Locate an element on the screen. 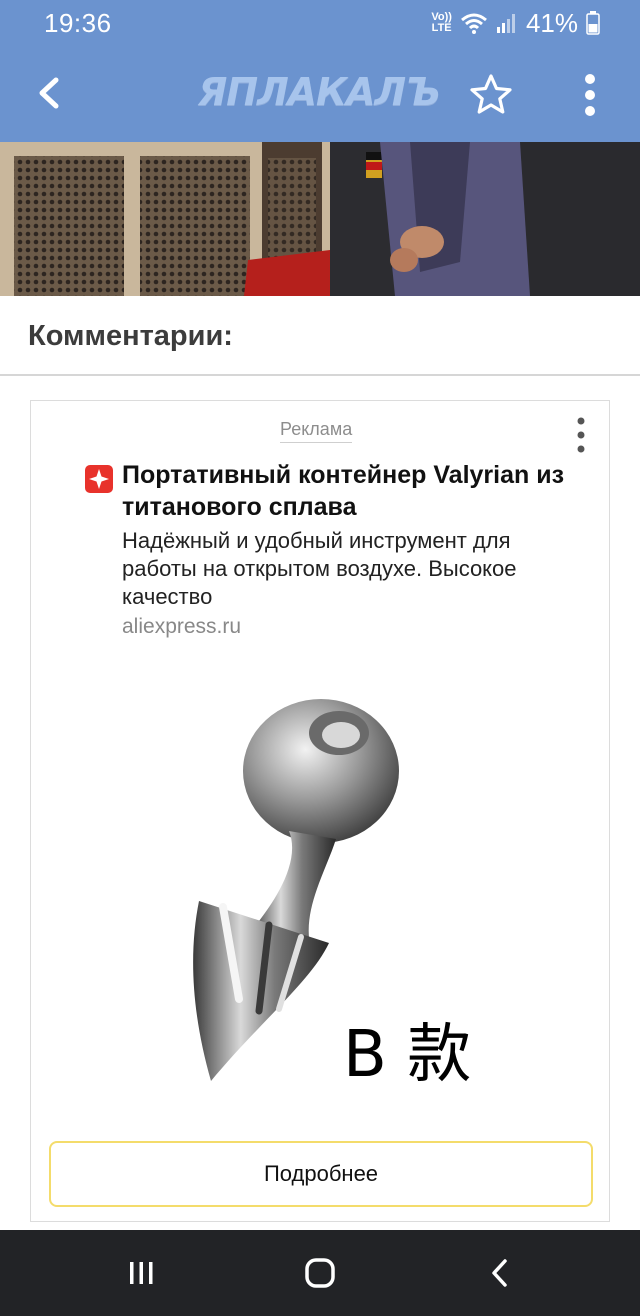 The image size is (640, 1316). back-button is located at coordinates (51, 93).